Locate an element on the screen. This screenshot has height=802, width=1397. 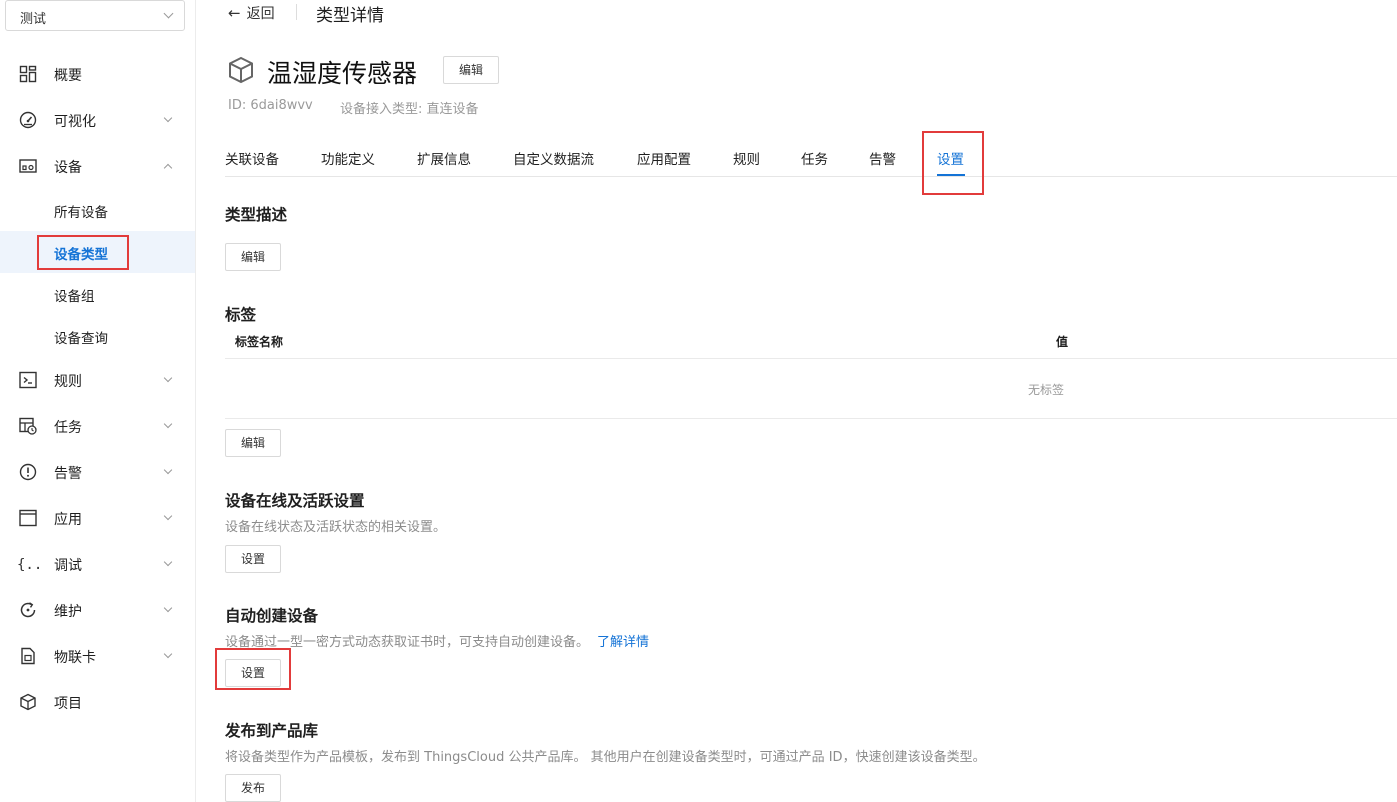
sidebar-subitem-device-types: 设备类型 is located at coordinates (97, 252).